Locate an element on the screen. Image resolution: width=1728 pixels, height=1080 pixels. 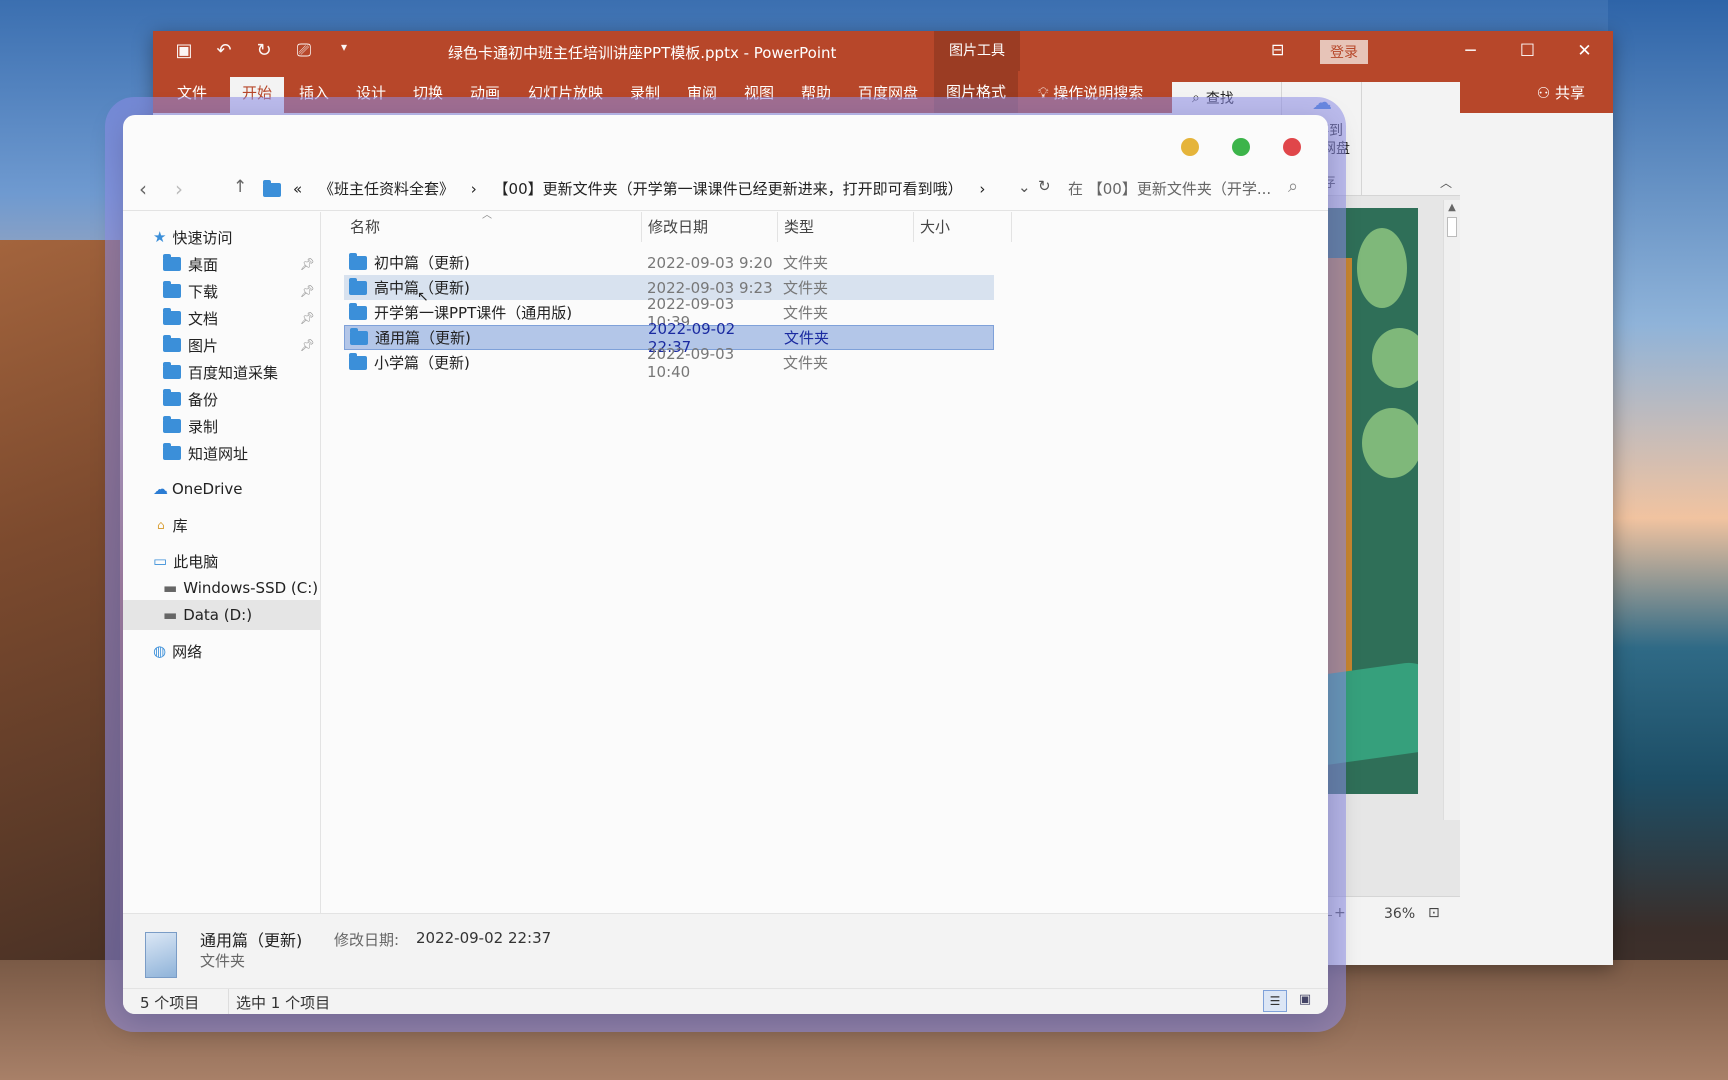
find-label: 查找 is located at coordinates (1219, 99).